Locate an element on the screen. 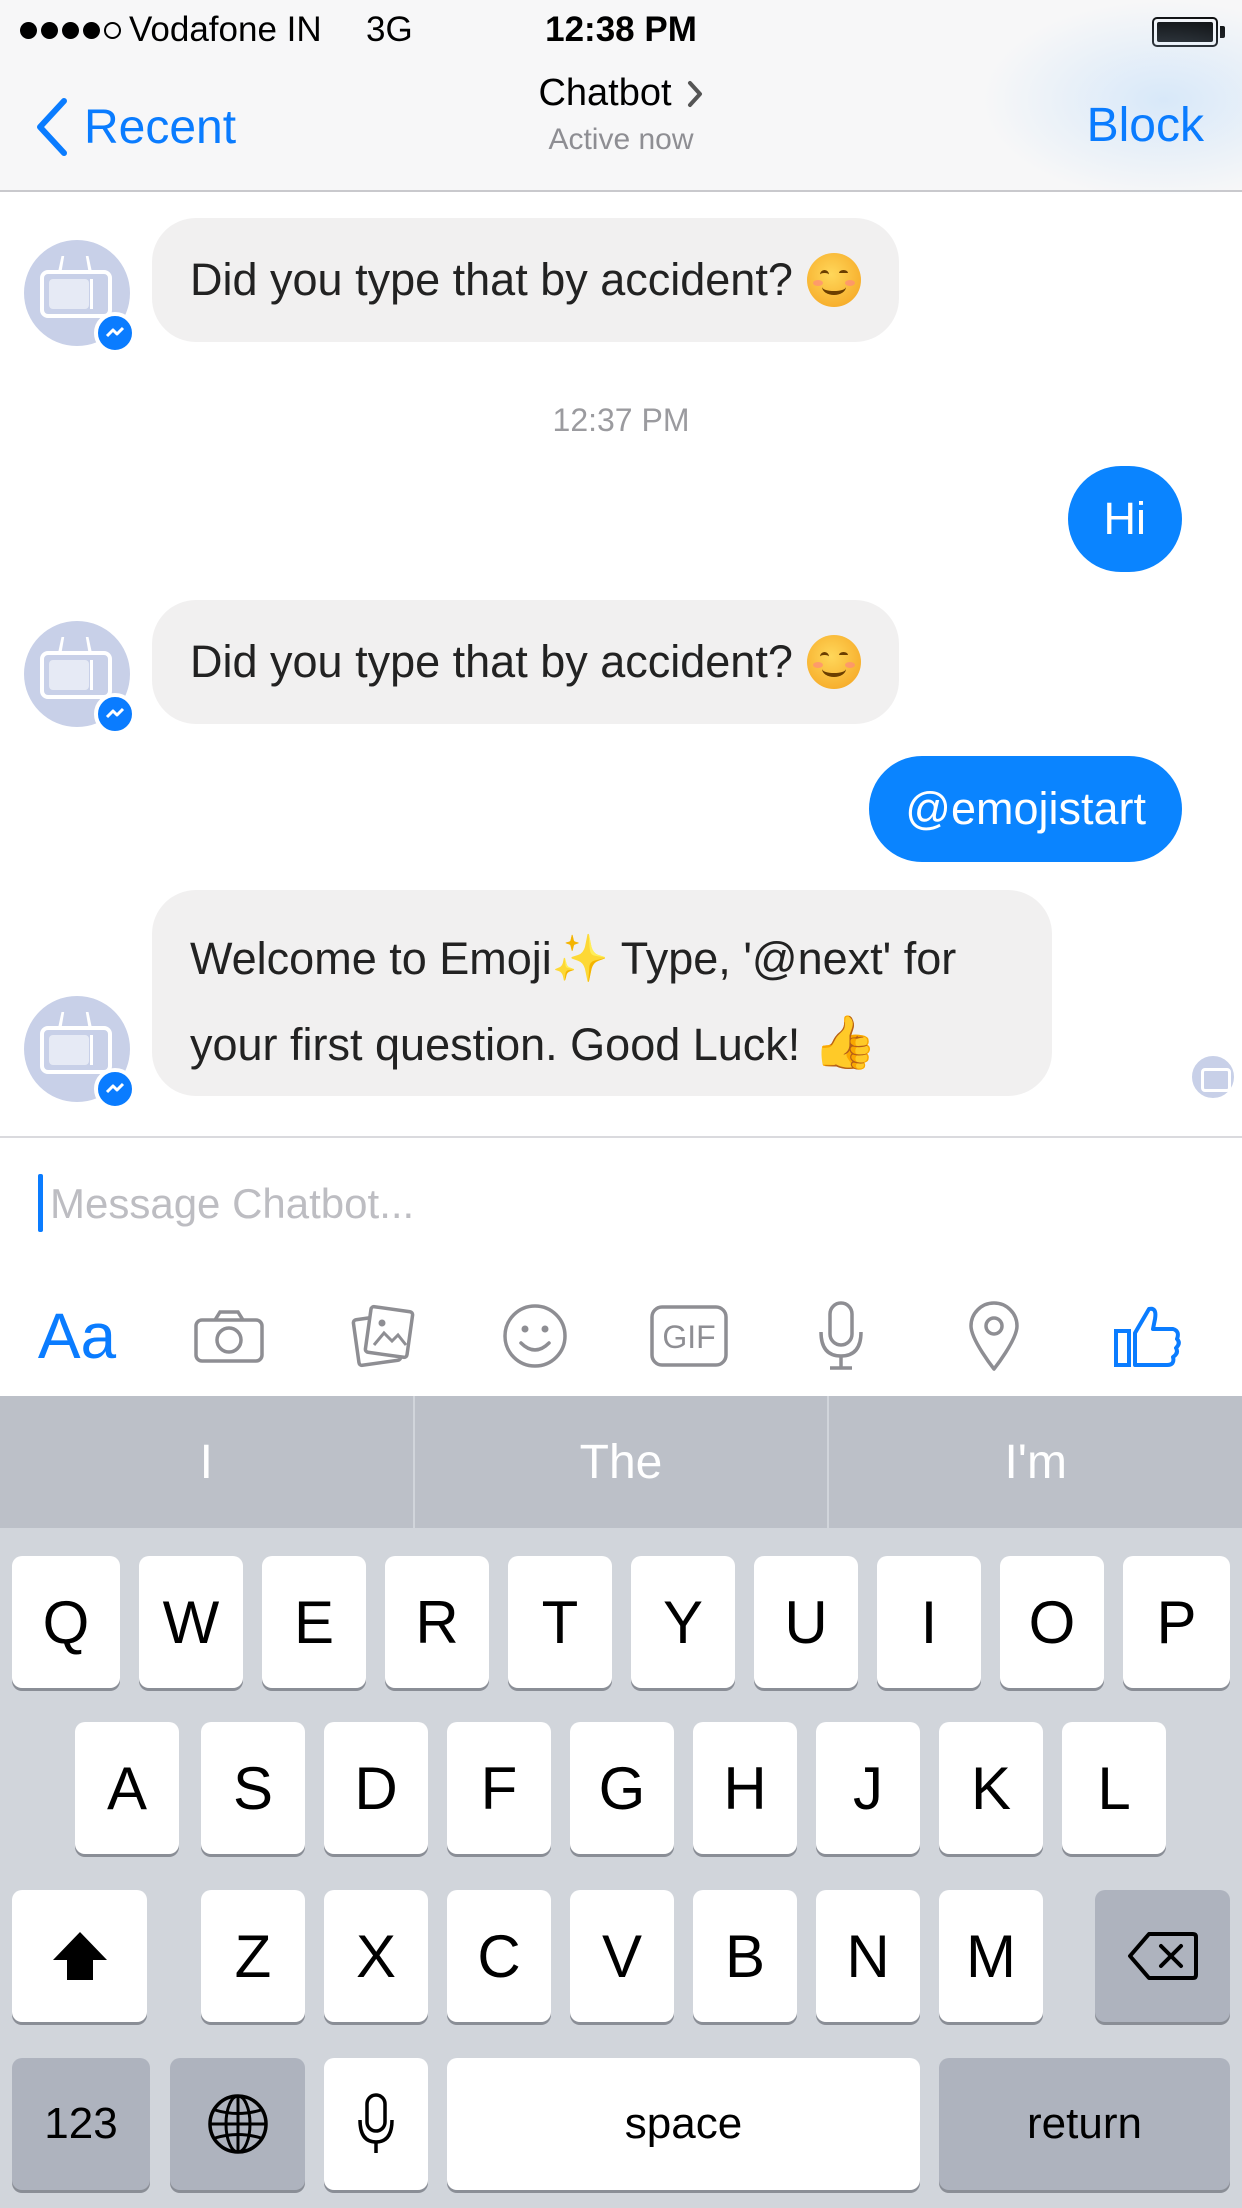  key-i: I is located at coordinates (929, 1622).